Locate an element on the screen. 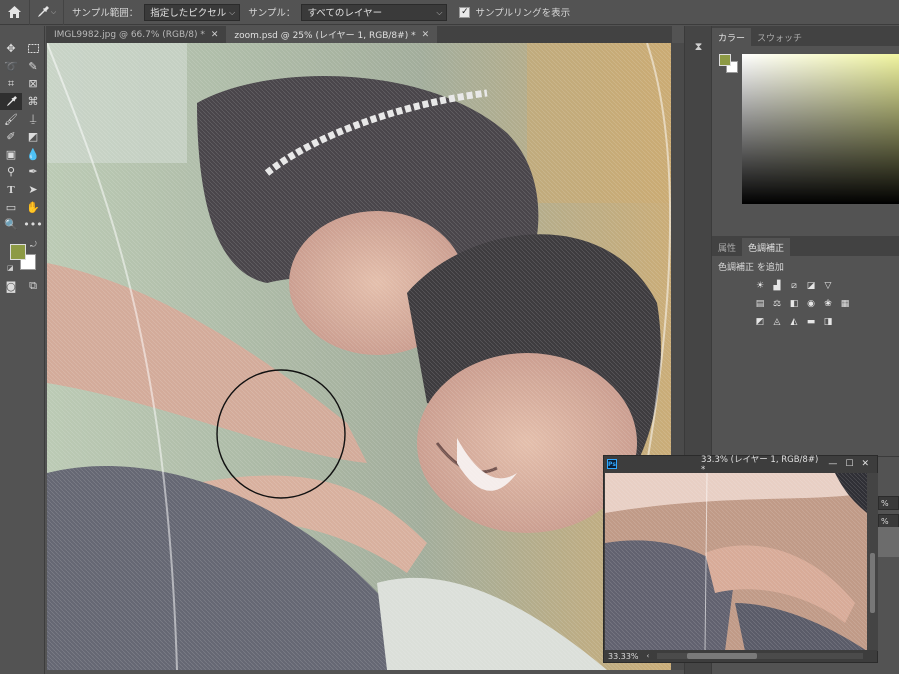 Image resolution: width=899 pixels, height=674 pixels. tab-label: zoom.psd @ 25% (レイヤー 1, RGB/8#) * is located at coordinates (325, 36).